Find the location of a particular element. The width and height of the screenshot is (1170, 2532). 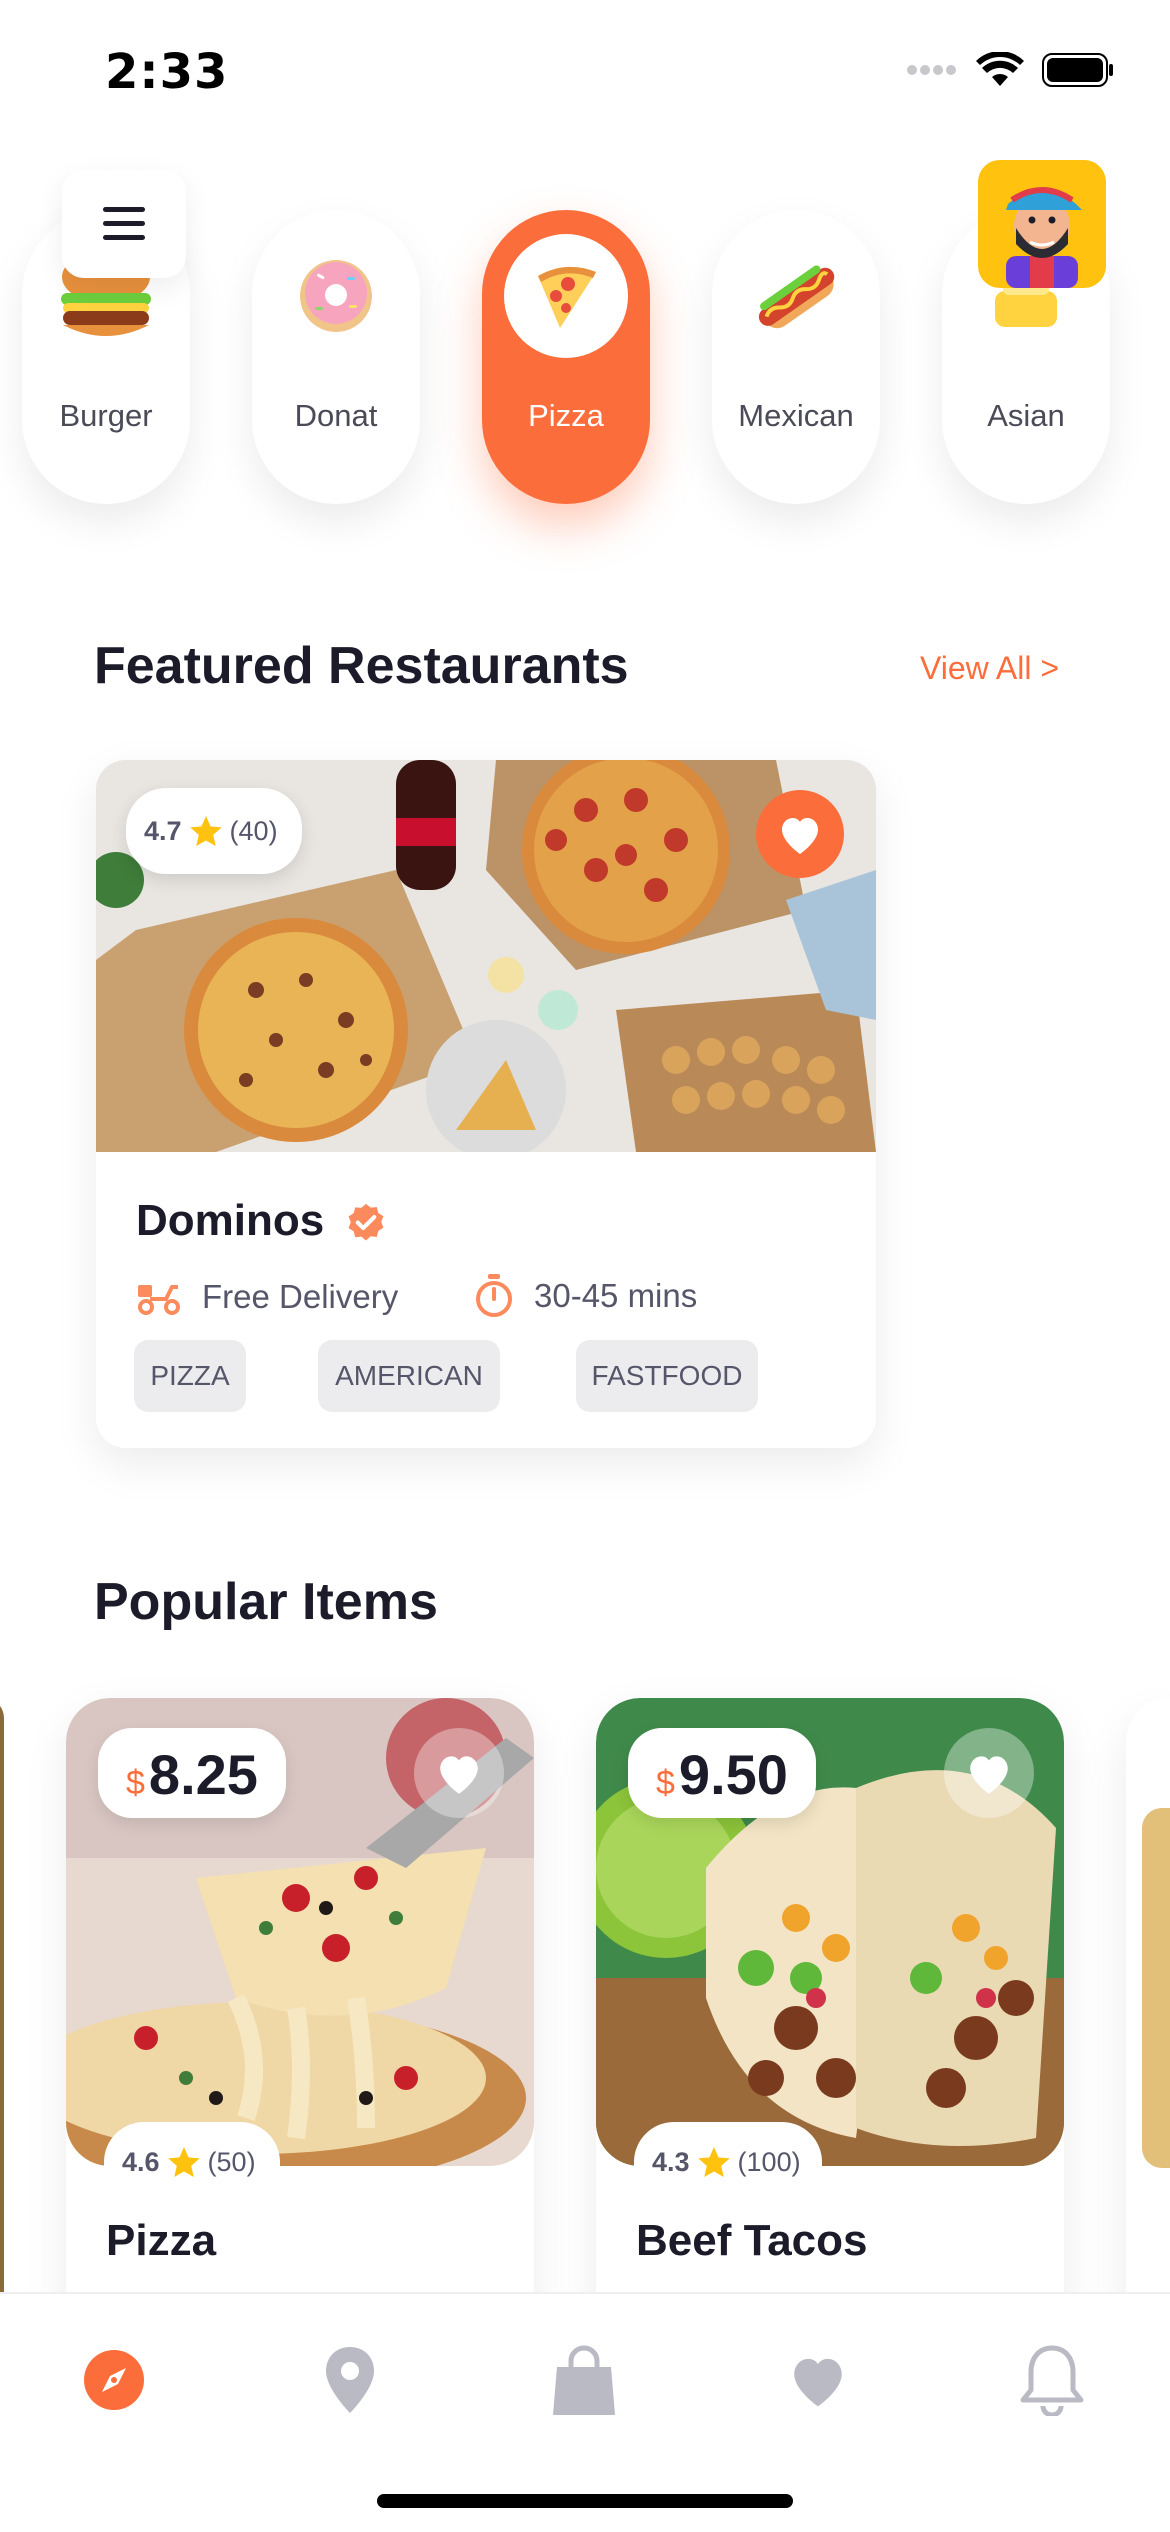

cellular-signal-icon is located at coordinates (931, 70).